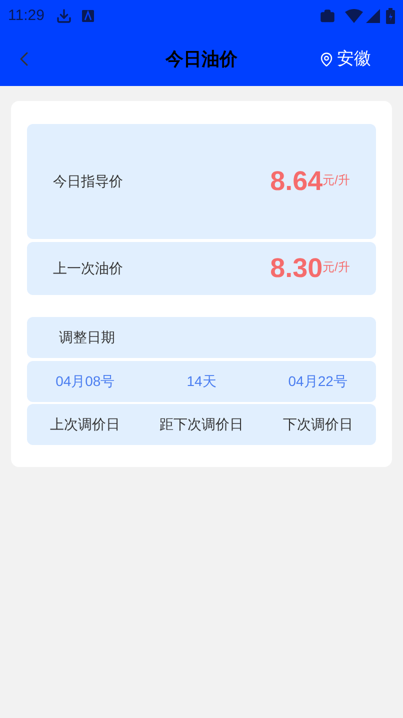 The image size is (403, 718). What do you see at coordinates (87, 337) in the screenshot?
I see `adjustment-title: 调整日期` at bounding box center [87, 337].